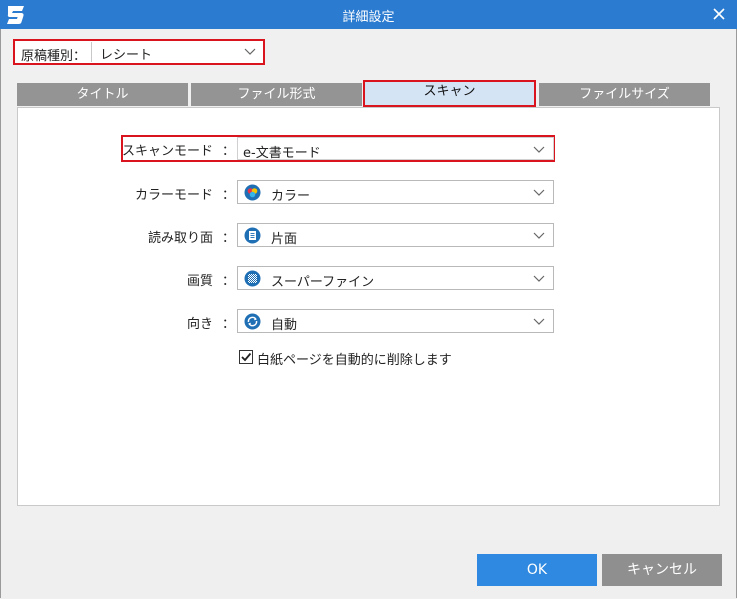 Image resolution: width=737 pixels, height=599 pixels. Describe the element at coordinates (537, 570) in the screenshot. I see `ok-button: OK` at that location.